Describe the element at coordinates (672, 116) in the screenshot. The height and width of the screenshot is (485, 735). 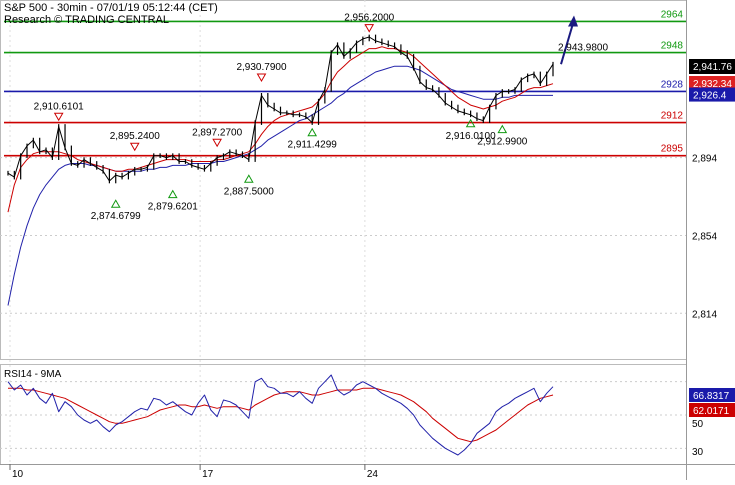
I see `level-label-support: 2912` at that location.